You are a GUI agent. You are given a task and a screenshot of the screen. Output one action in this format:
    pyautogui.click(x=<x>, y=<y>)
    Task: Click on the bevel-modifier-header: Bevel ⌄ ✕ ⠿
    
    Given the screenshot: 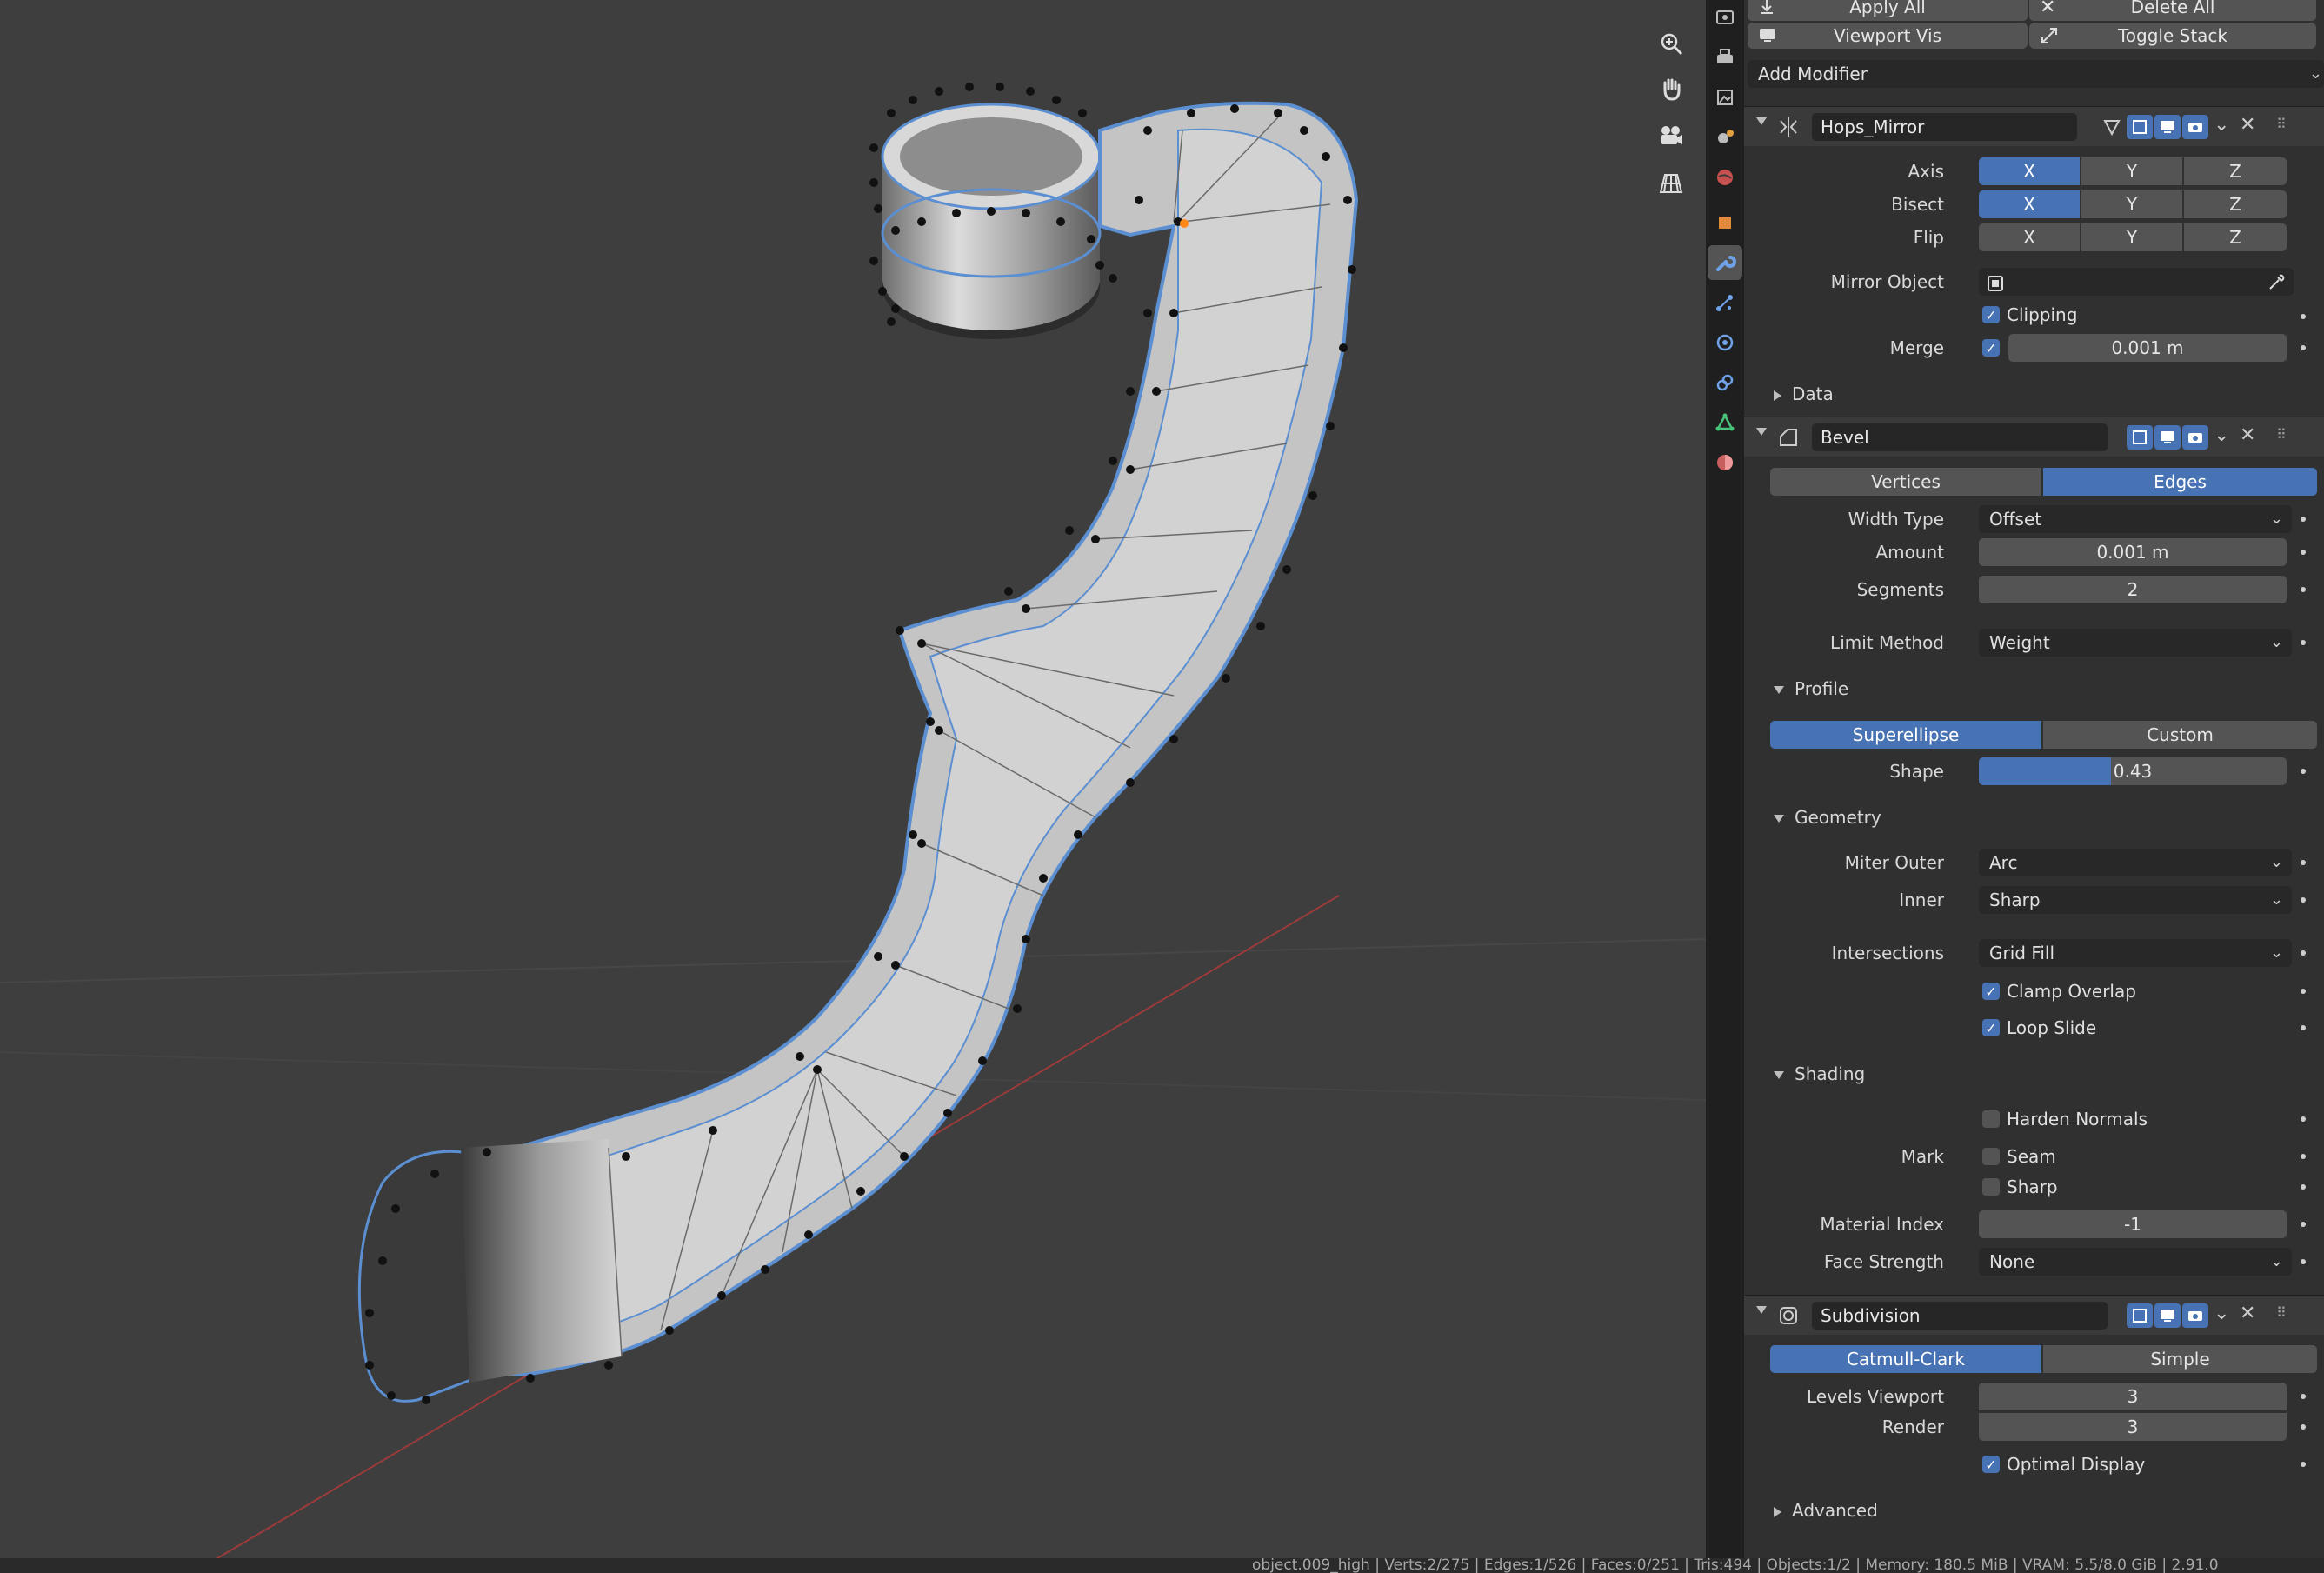 What is the action you would take?
    pyautogui.click(x=2034, y=437)
    